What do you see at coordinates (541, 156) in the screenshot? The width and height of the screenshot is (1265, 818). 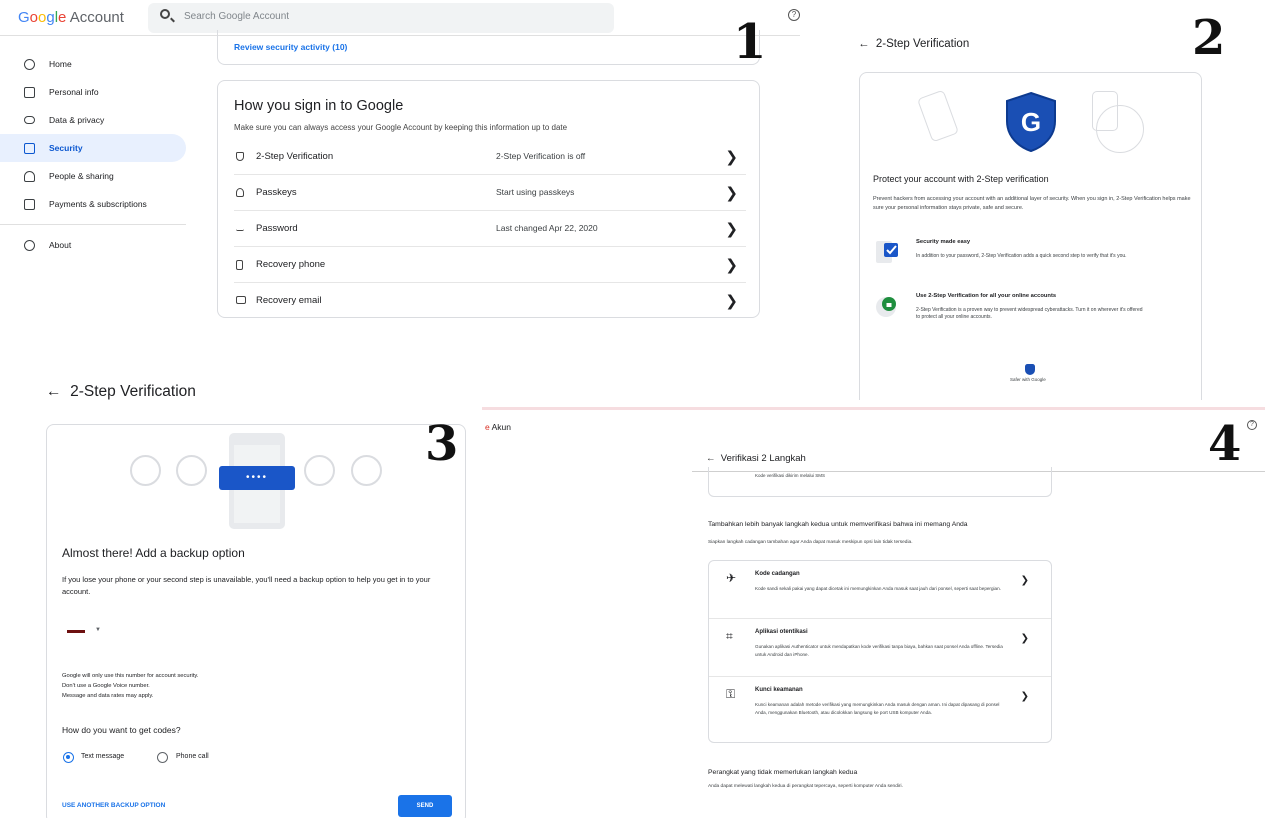 I see `row-value: 2-Step Verification is off` at bounding box center [541, 156].